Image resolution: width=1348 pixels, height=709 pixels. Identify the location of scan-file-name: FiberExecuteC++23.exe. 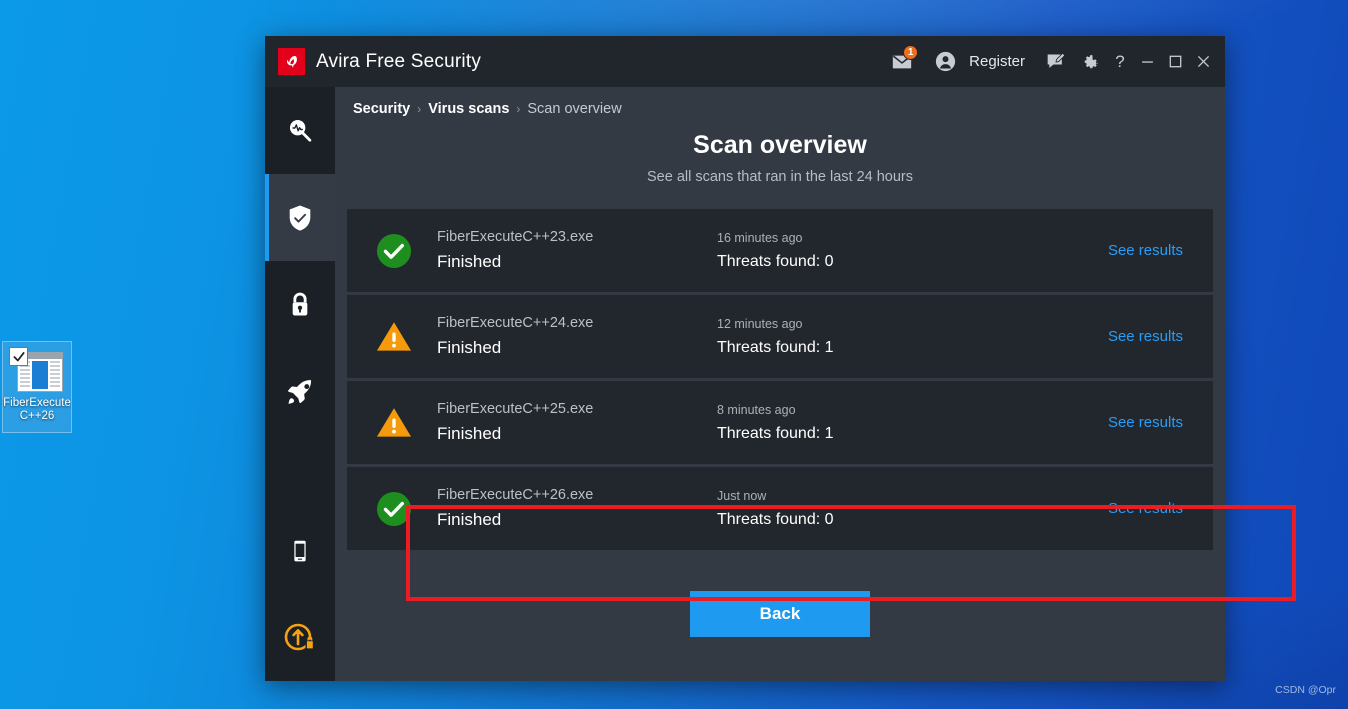
(515, 237).